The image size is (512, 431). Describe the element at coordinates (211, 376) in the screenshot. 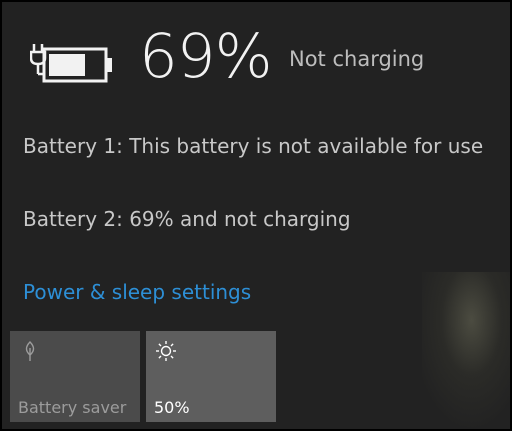

I see `brightness-tile: 50%` at that location.